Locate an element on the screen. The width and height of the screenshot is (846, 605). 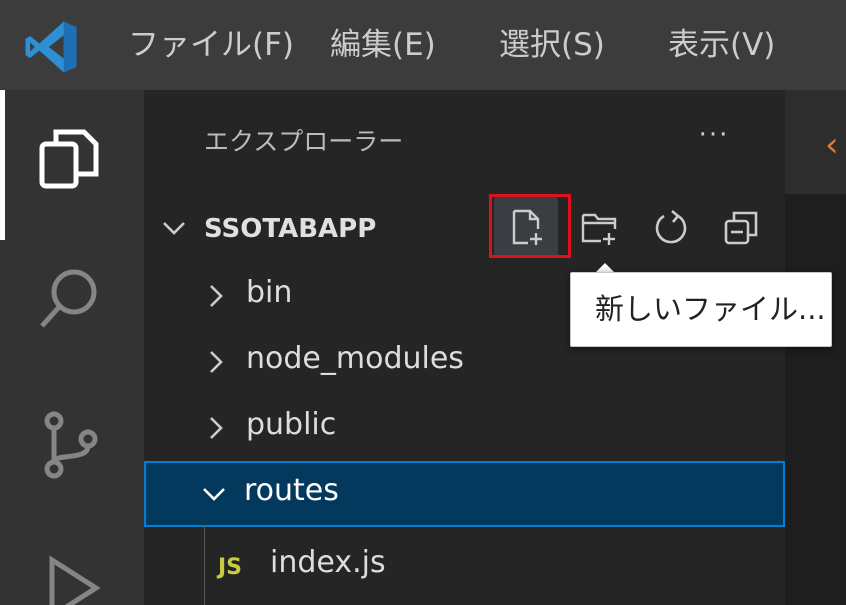
activity-bar is located at coordinates (72, 347).